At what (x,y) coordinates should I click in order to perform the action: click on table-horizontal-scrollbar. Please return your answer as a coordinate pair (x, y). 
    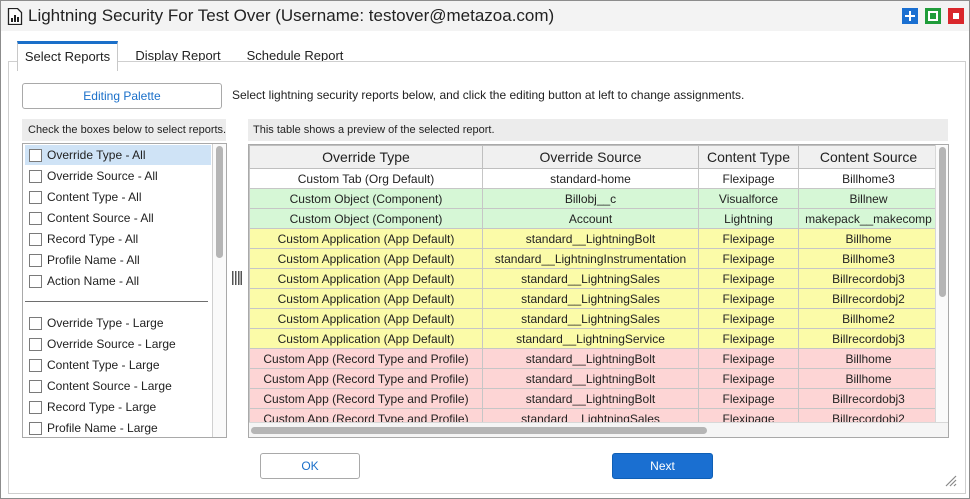
    Looking at the image, I should click on (598, 429).